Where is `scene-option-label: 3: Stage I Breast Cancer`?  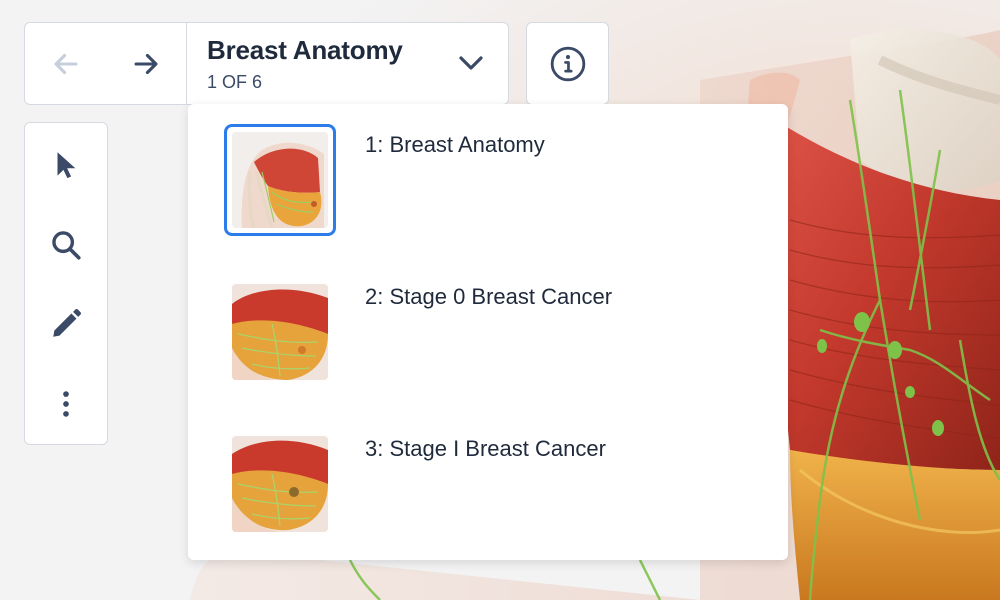 scene-option-label: 3: Stage I Breast Cancer is located at coordinates (485, 448).